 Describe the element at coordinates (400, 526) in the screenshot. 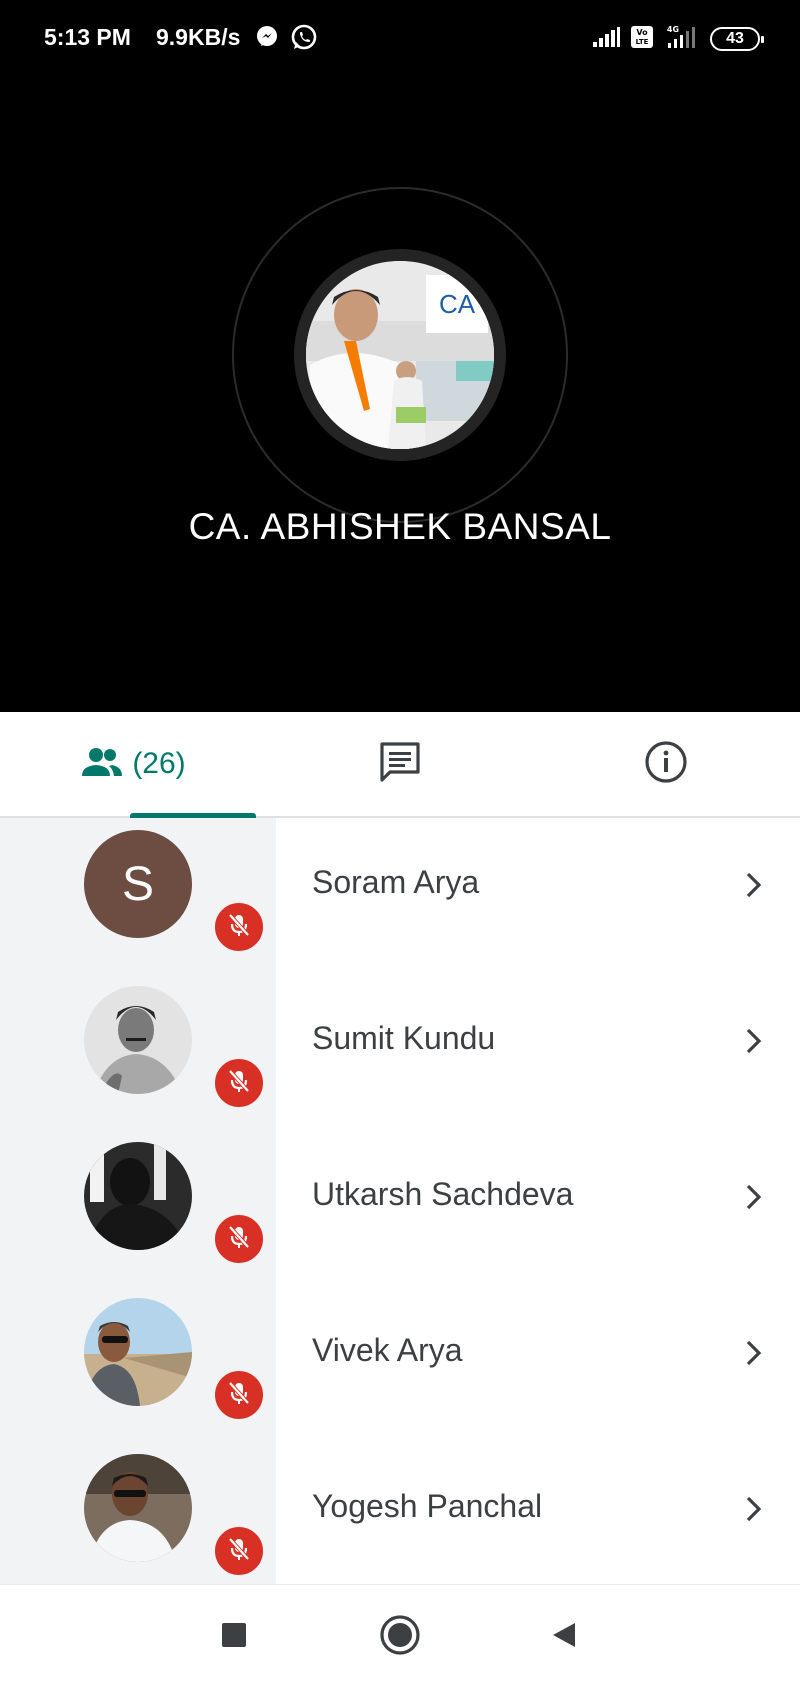

I see `presenter-name: CA. ABHISHEK BANSAL` at that location.